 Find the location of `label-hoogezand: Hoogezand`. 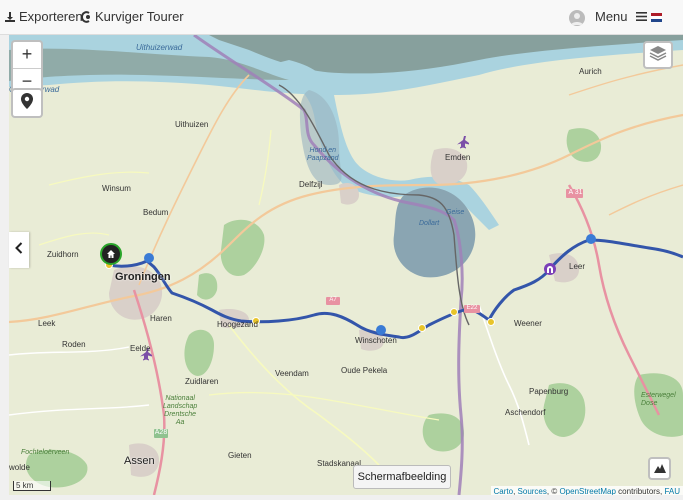

label-hoogezand: Hoogezand is located at coordinates (237, 324).